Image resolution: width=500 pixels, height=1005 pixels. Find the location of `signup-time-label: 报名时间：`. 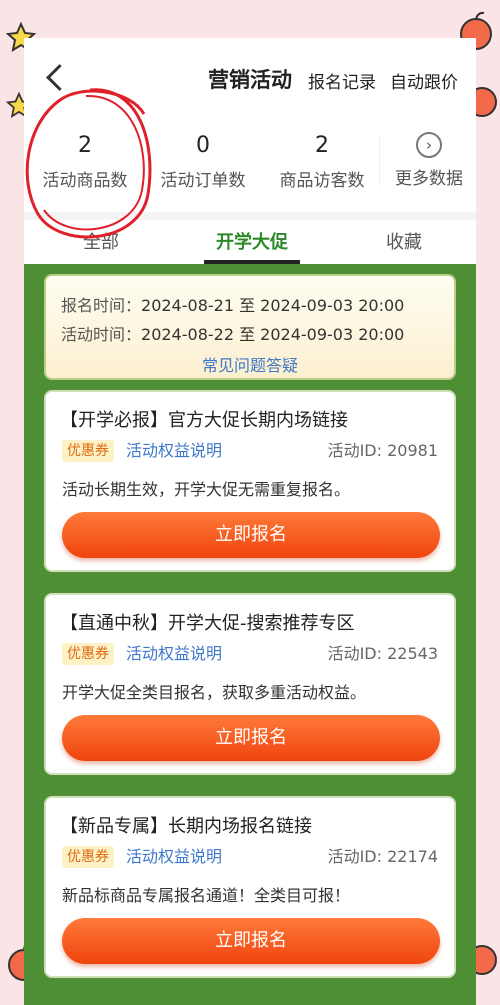

signup-time-label: 报名时间： is located at coordinates (101, 305).